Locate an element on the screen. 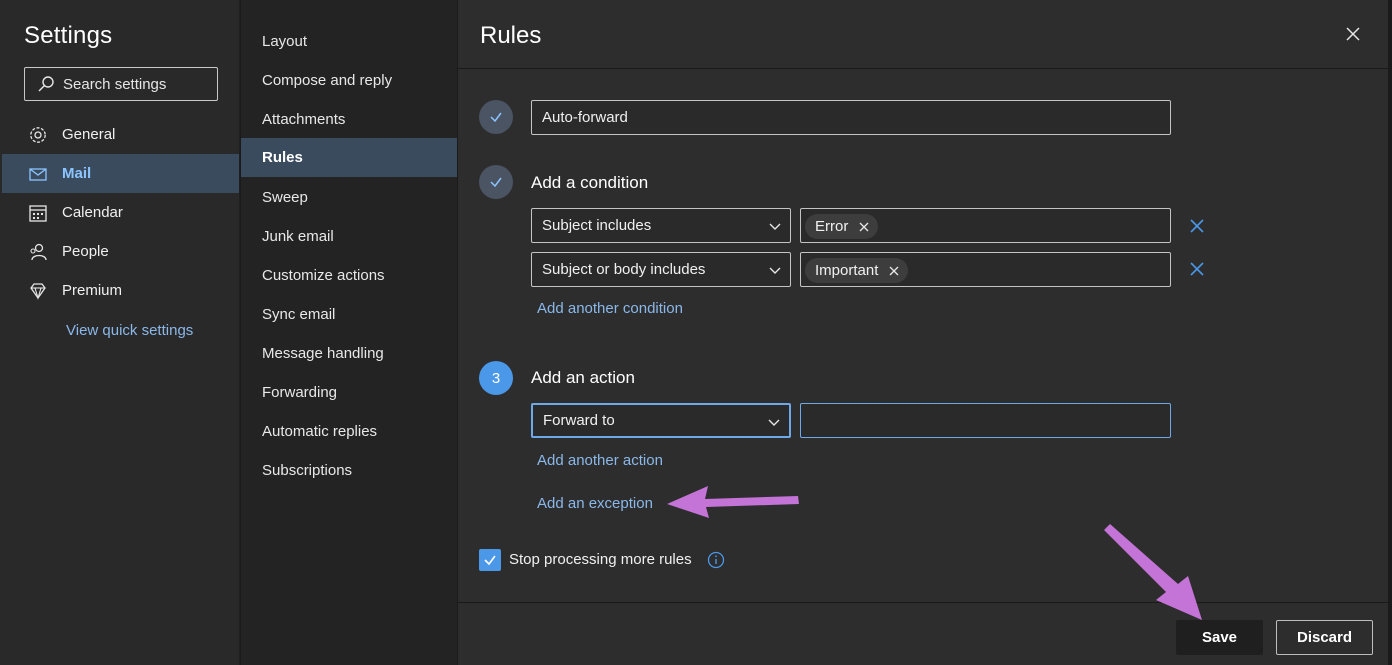 This screenshot has width=1392, height=665. condition-2-chip: Important is located at coordinates (857, 270).